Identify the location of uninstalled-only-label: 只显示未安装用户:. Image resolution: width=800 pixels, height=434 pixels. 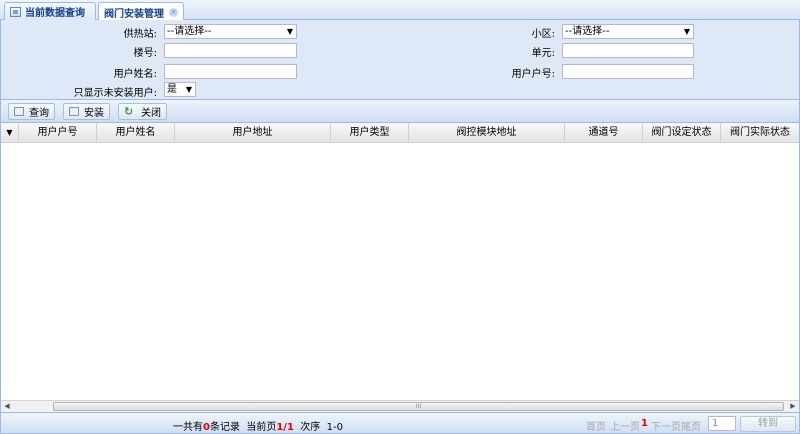
(115, 93).